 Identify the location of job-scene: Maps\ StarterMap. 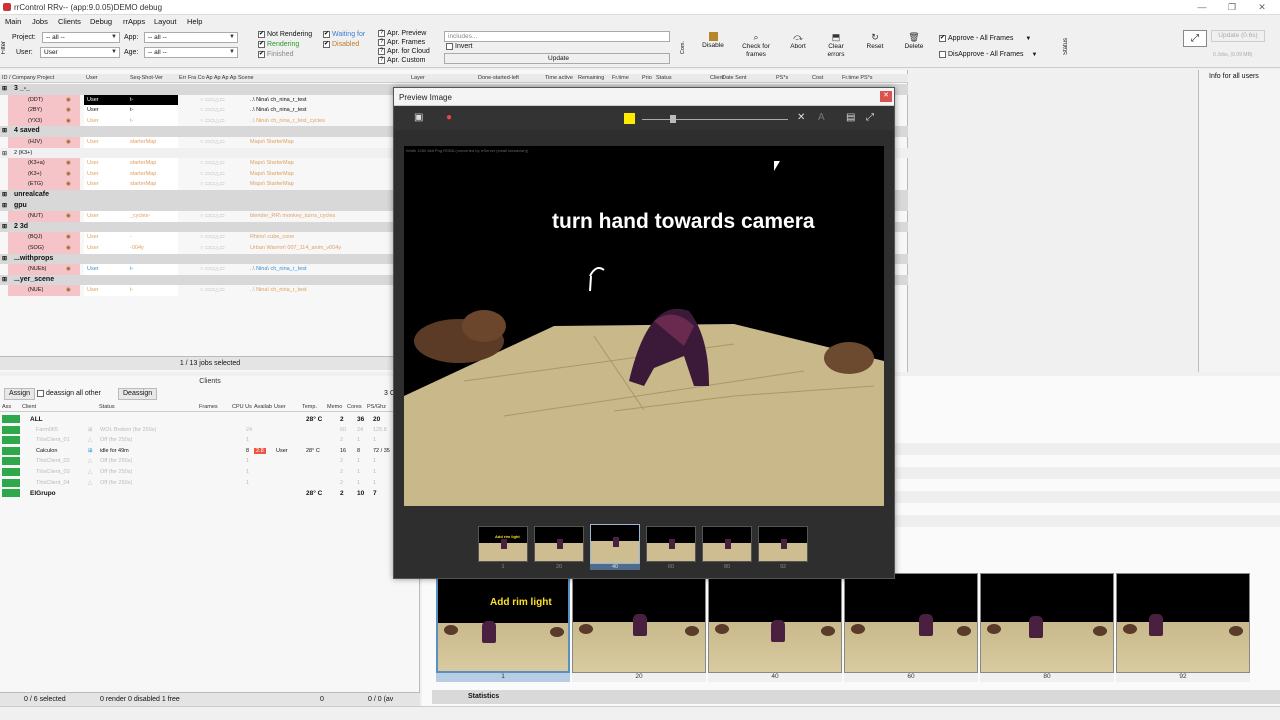
(272, 173).